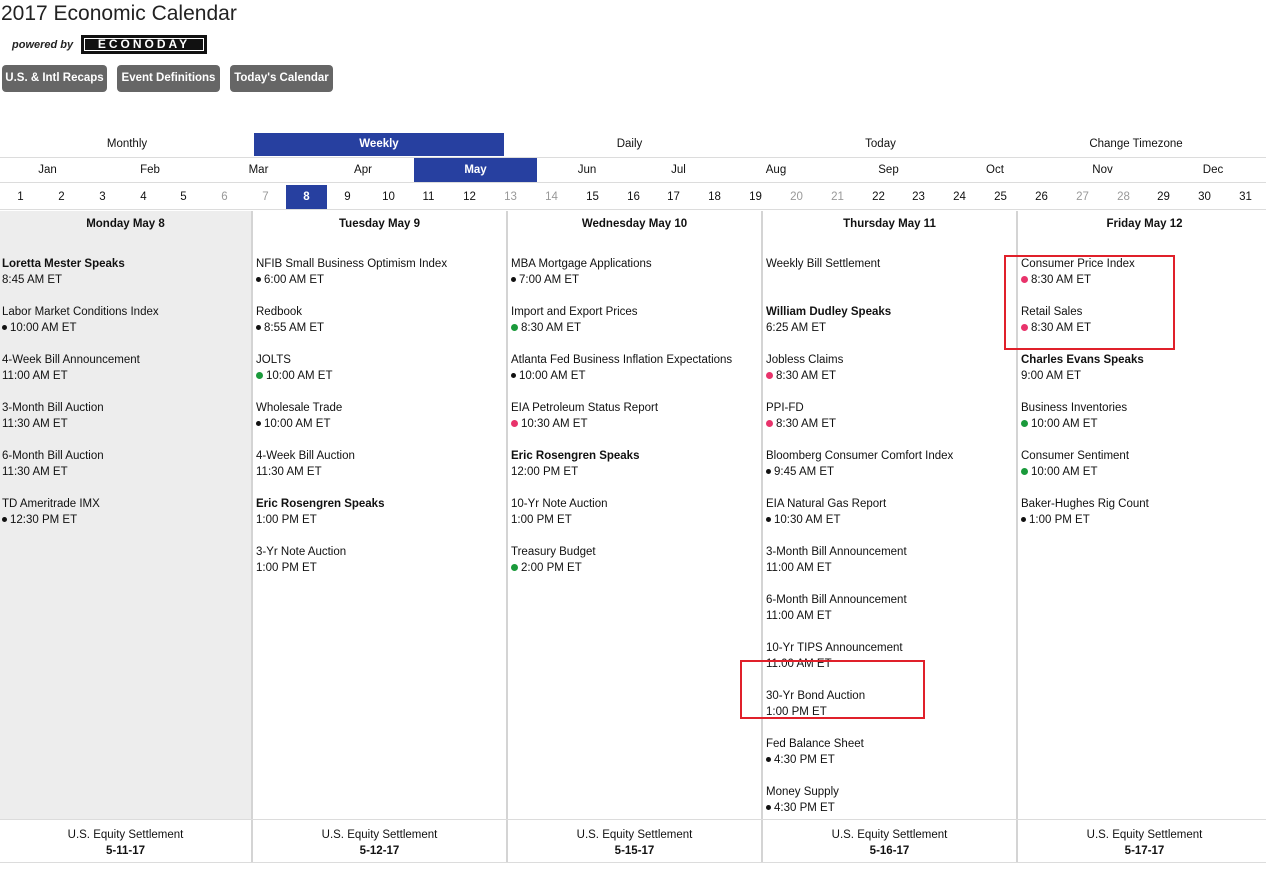  I want to click on event-6-month-bill-auction: 6-Month Bill Auction 11:30 AM ET, so click(53, 464).